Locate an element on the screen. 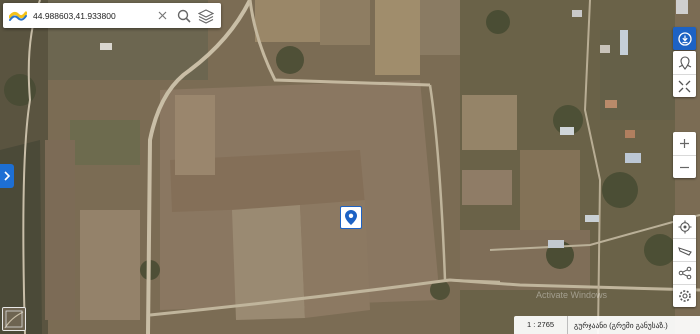 The width and height of the screenshot is (700, 334). settings-icon is located at coordinates (684, 296).